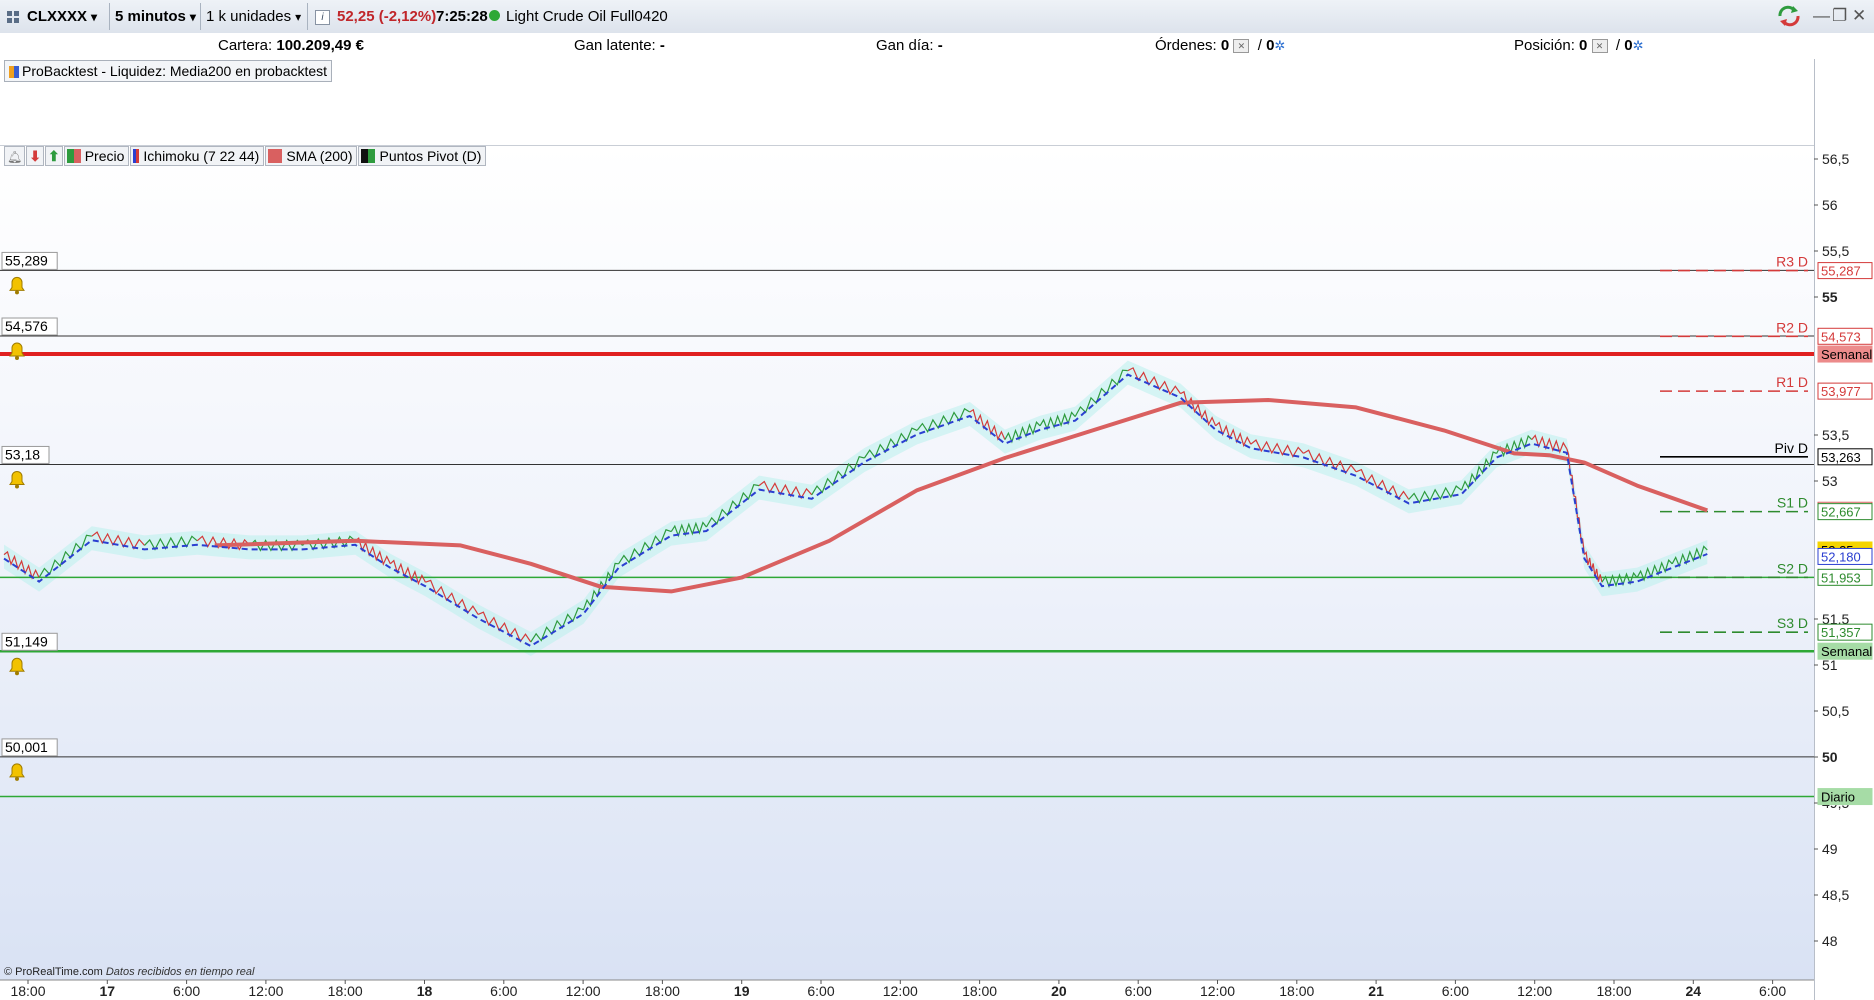 The image size is (1874, 1000). Describe the element at coordinates (1821, 16) in the screenshot. I see `minimize-icon: —` at that location.